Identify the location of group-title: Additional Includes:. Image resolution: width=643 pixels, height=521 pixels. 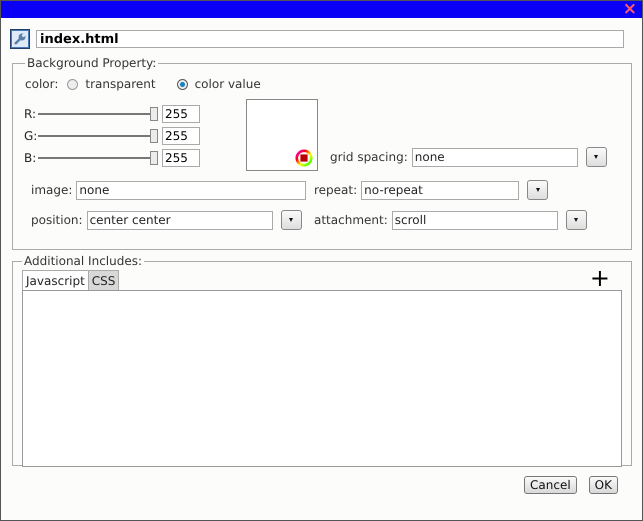
(83, 261).